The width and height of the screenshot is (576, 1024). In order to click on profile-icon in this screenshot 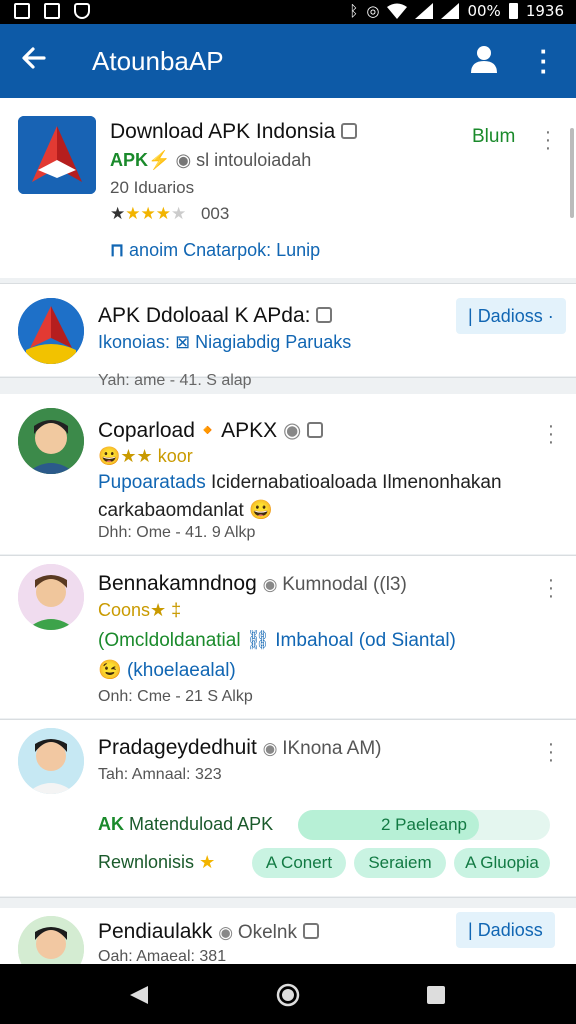, I will do `click(484, 59)`.